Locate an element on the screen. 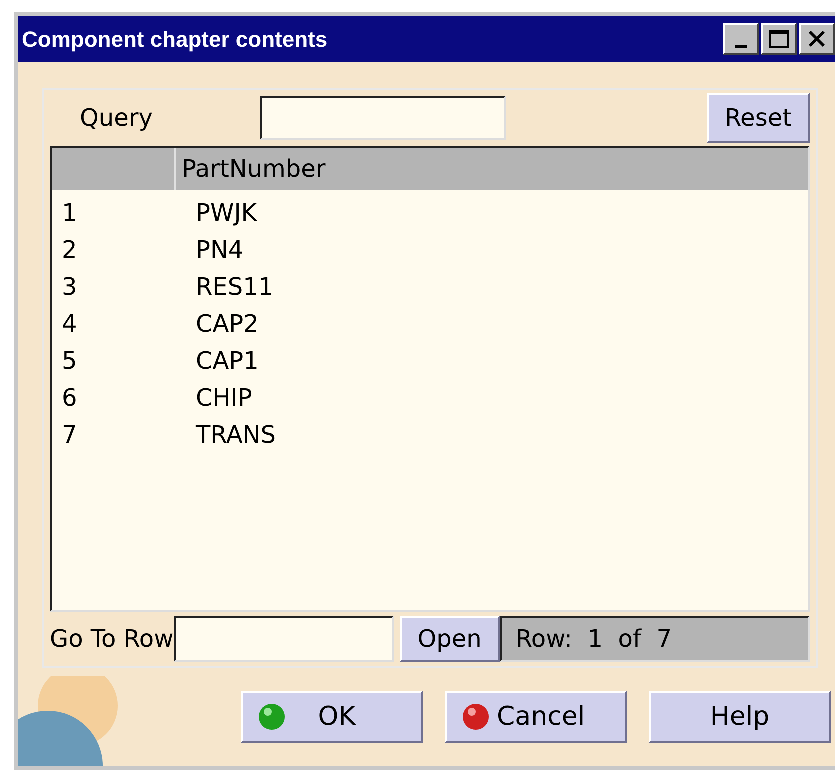 This screenshot has height=776, width=835. go-to-row-label: Go To Row is located at coordinates (112, 639).